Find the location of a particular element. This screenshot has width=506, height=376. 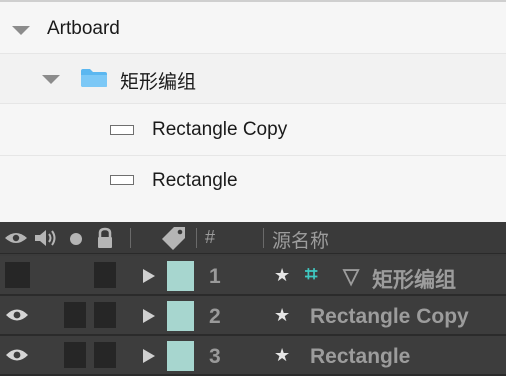

tree-row-rectangle: Rectangle is located at coordinates (253, 183).